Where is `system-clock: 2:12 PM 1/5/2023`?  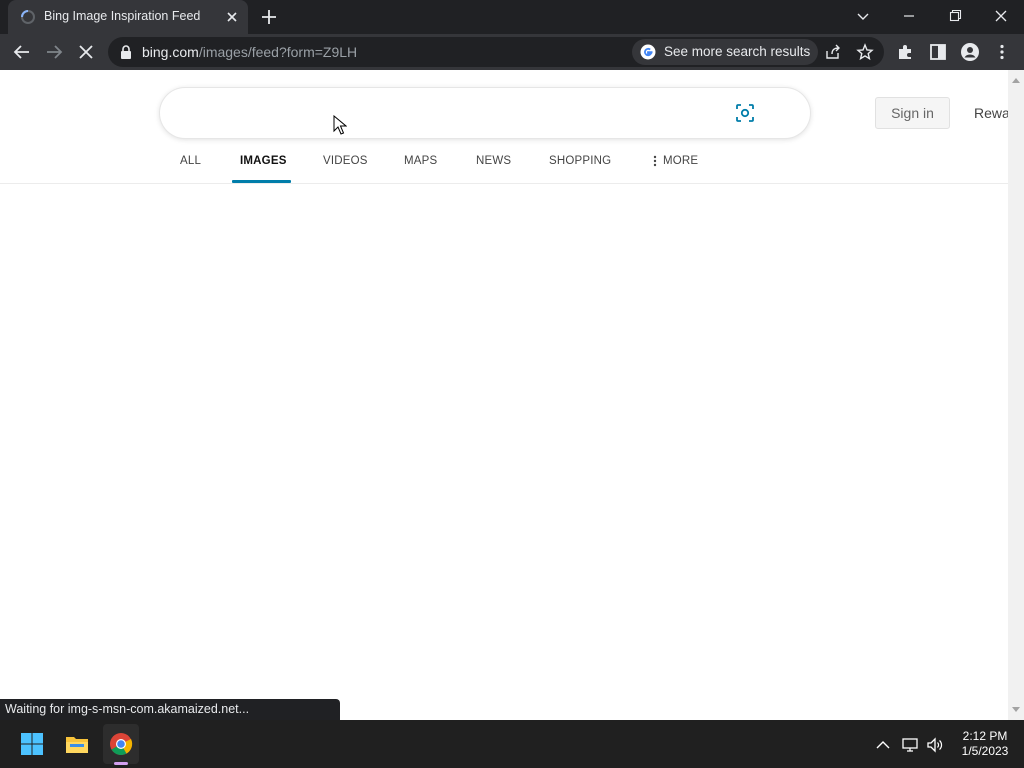 system-clock: 2:12 PM 1/5/2023 is located at coordinates (985, 744).